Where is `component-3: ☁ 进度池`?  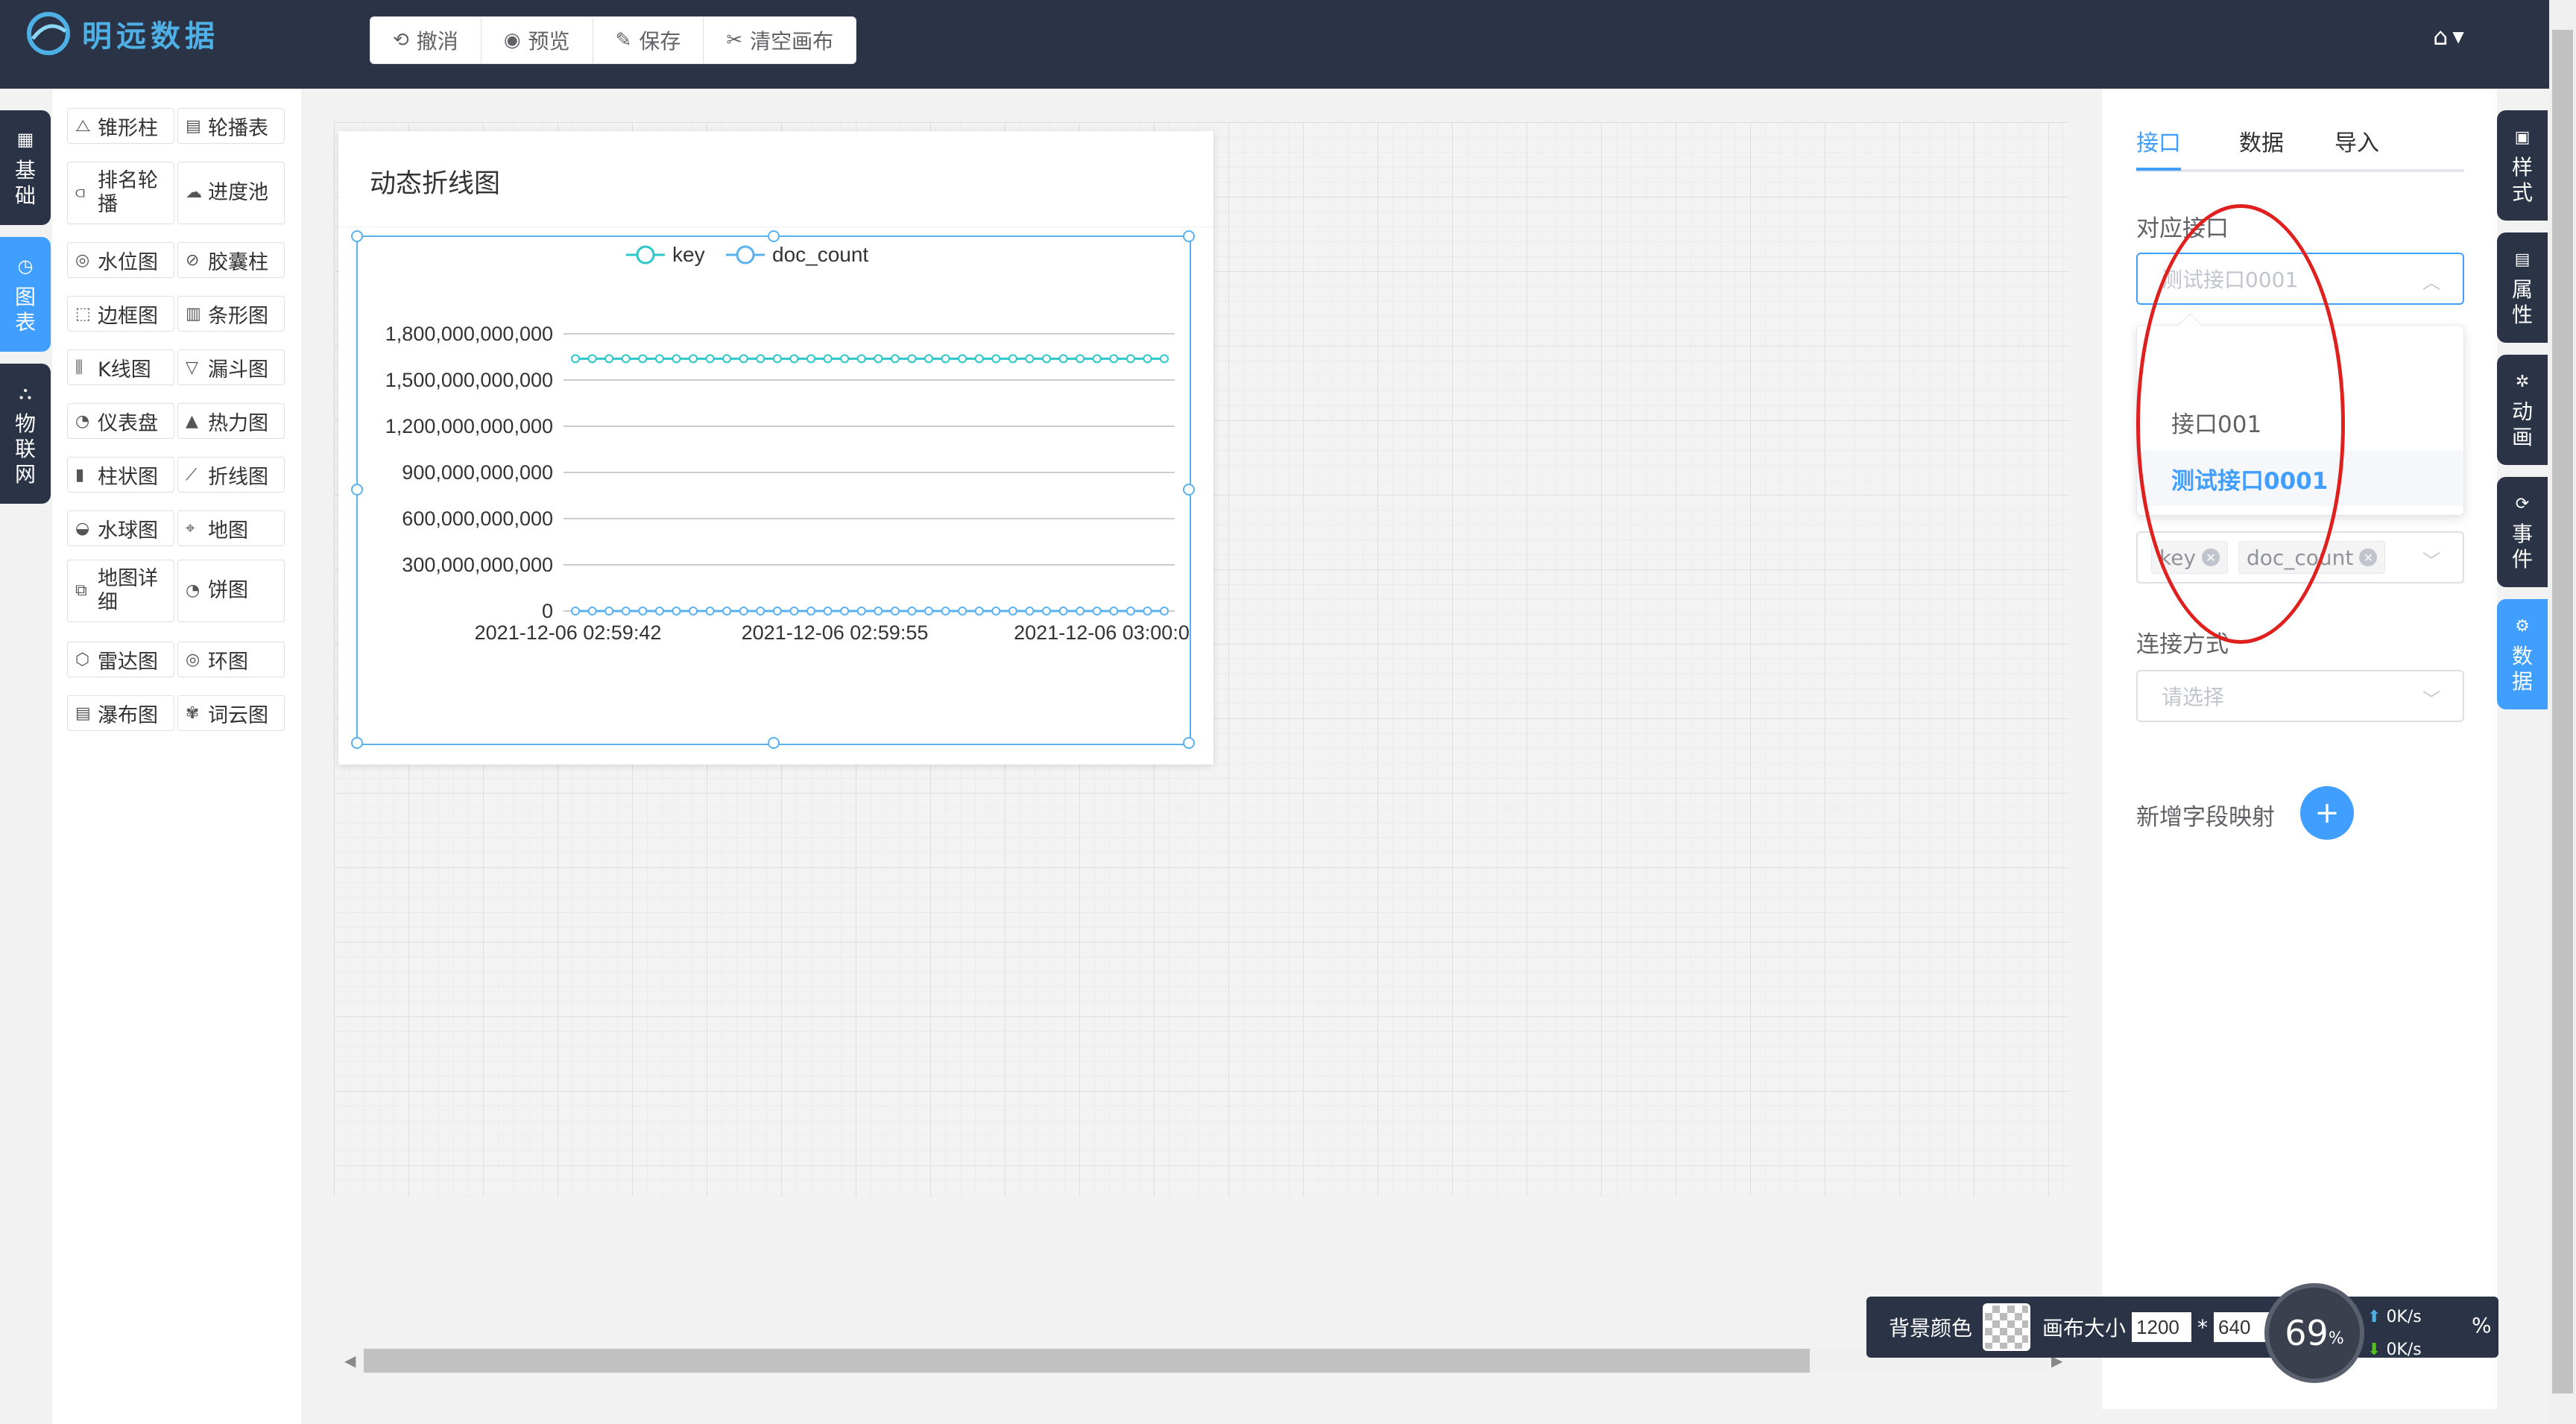 component-3: ☁ 进度池 is located at coordinates (231, 193).